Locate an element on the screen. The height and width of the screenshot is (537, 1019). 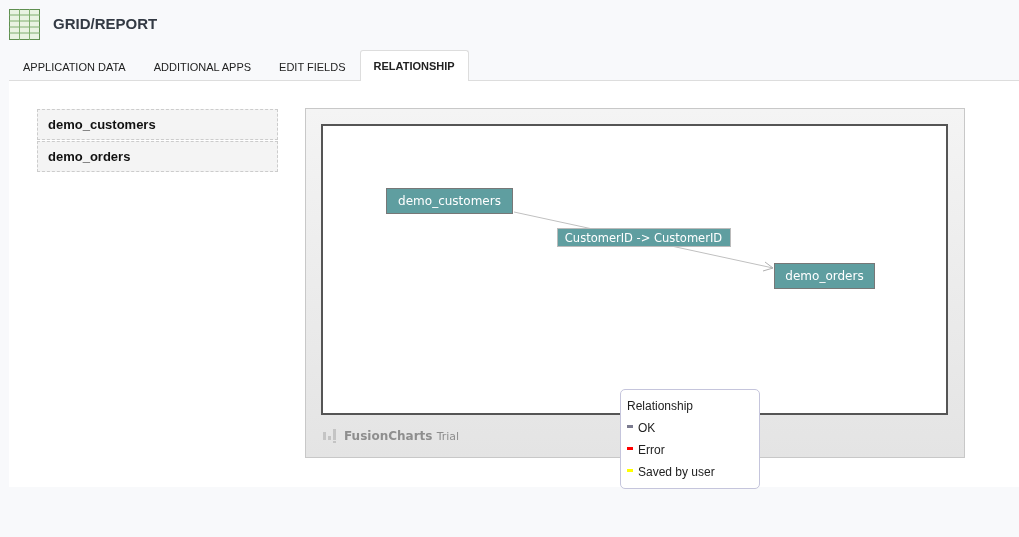
table-list-item: demo_customers is located at coordinates (157, 124).